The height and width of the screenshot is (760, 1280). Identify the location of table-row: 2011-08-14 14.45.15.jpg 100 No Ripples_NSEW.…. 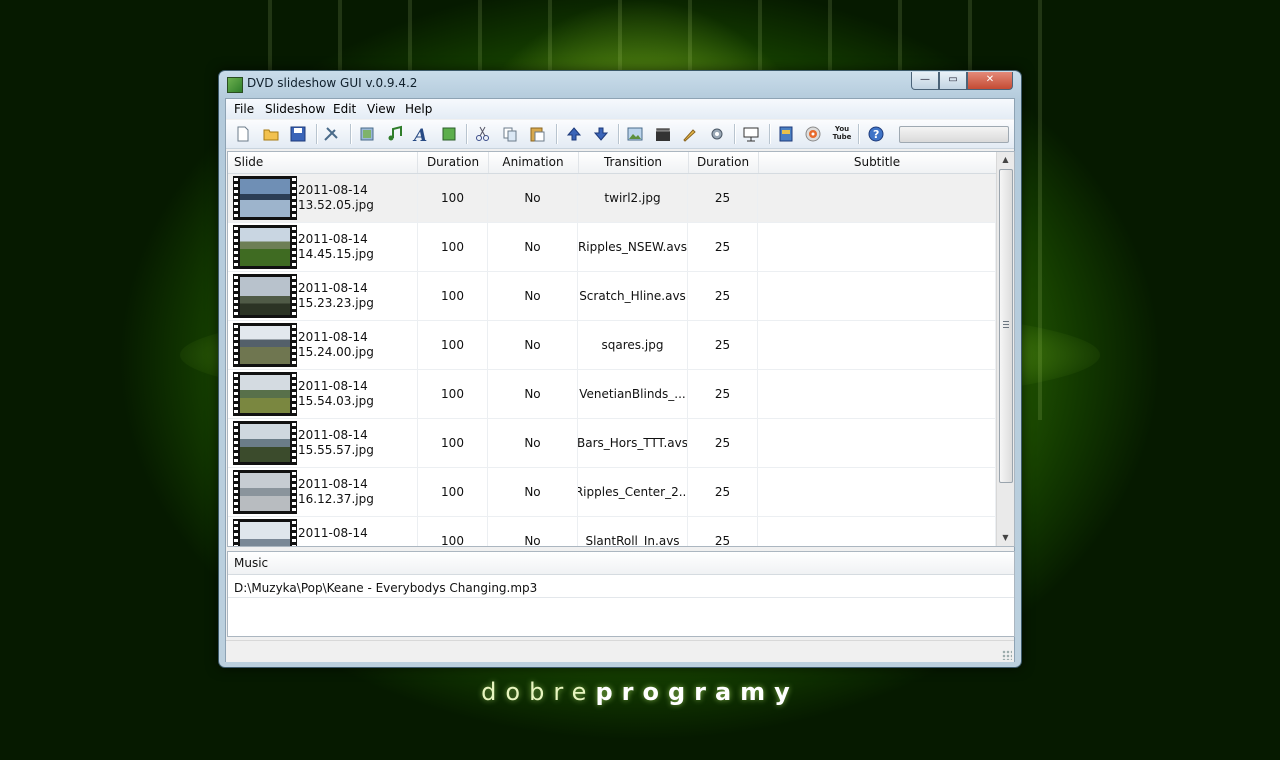
(612, 247).